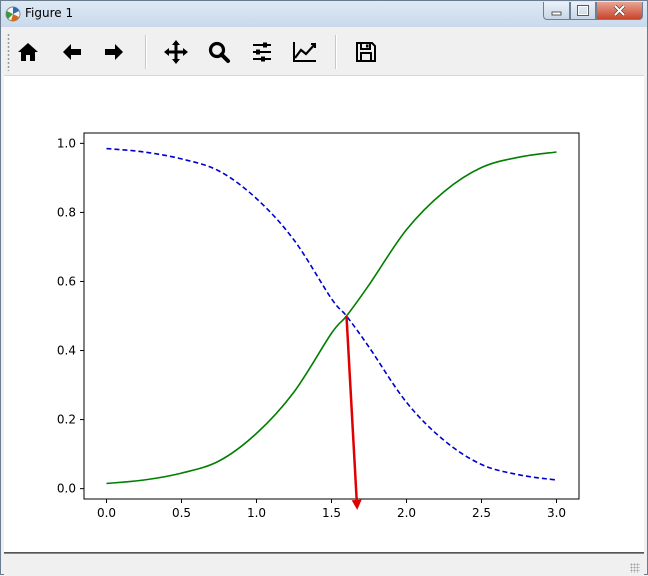  I want to click on maximize-icon, so click(583, 10).